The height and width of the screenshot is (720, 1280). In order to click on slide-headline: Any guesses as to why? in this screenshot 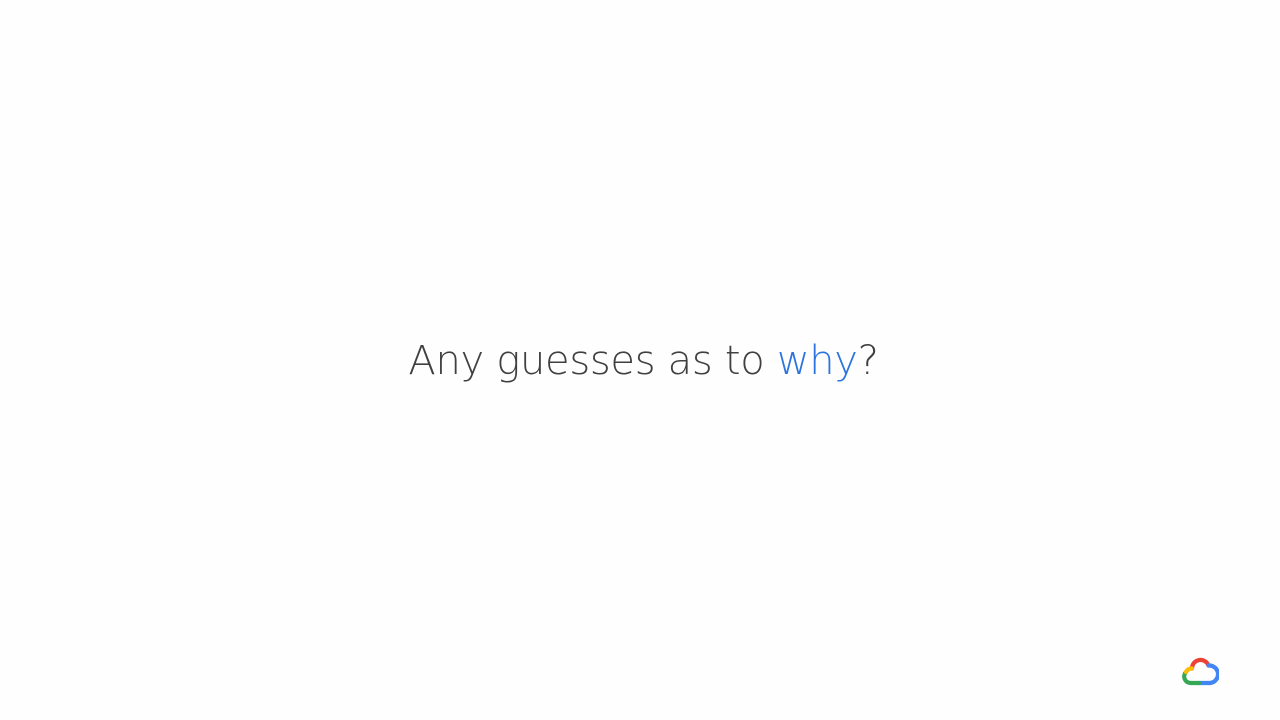, I will do `click(640, 361)`.